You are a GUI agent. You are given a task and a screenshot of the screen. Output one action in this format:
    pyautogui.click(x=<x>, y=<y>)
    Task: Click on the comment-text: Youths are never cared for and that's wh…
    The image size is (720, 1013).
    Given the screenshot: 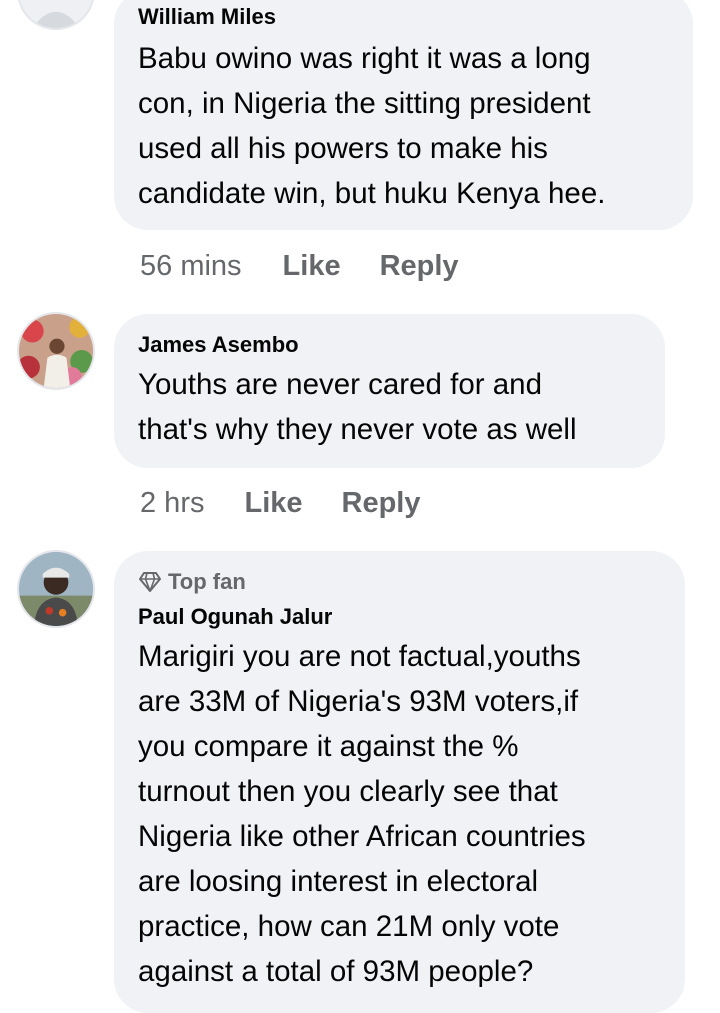 What is the action you would take?
    pyautogui.click(x=357, y=407)
    